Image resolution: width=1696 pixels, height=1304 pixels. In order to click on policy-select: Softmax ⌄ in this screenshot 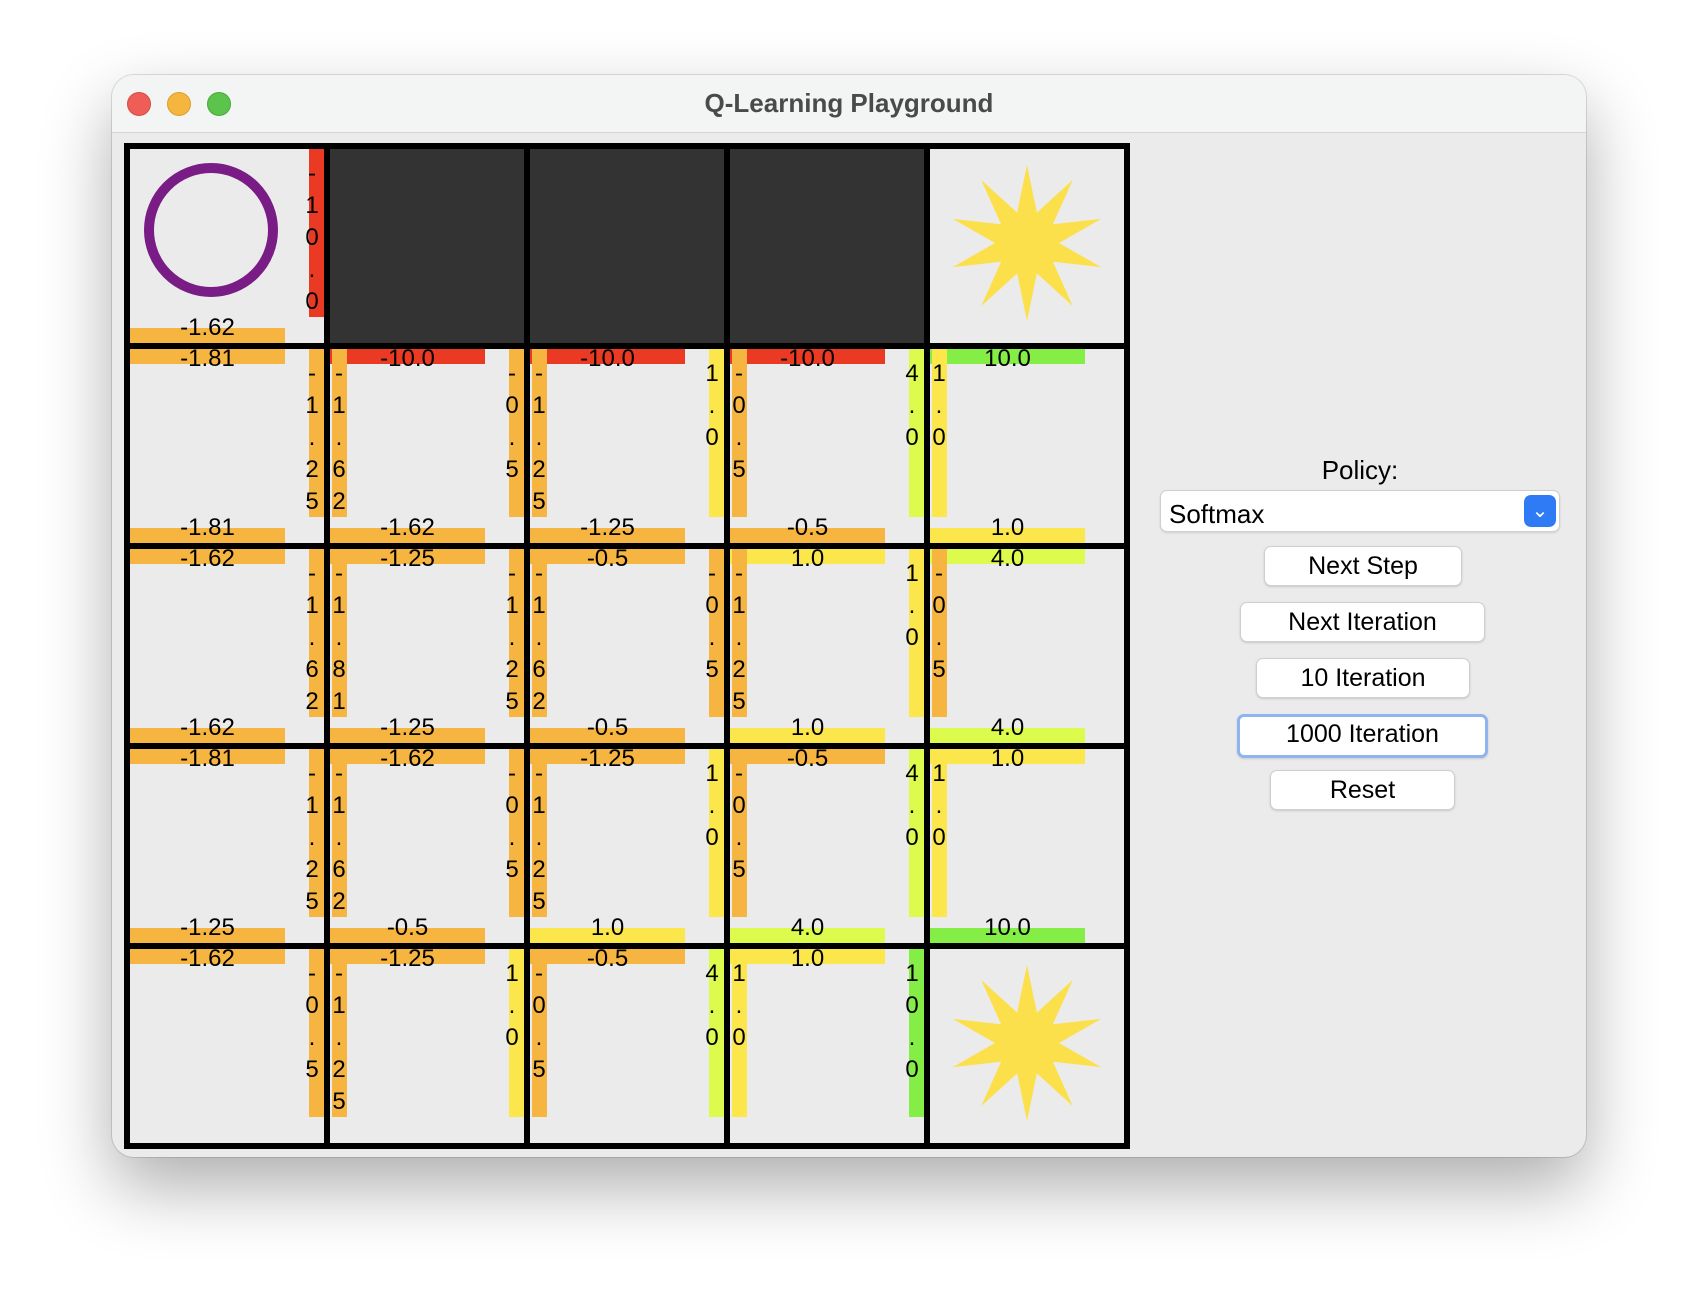, I will do `click(1360, 511)`.